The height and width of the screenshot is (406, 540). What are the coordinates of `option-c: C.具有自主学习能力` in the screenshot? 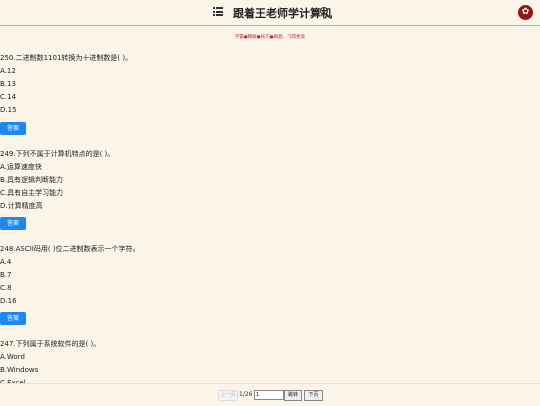 It's located at (31, 193).